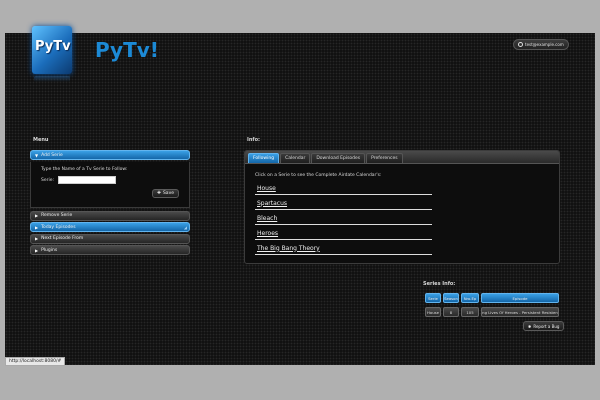 The image size is (600, 400). What do you see at coordinates (451, 312) in the screenshot?
I see `series-info-value: 8` at bounding box center [451, 312].